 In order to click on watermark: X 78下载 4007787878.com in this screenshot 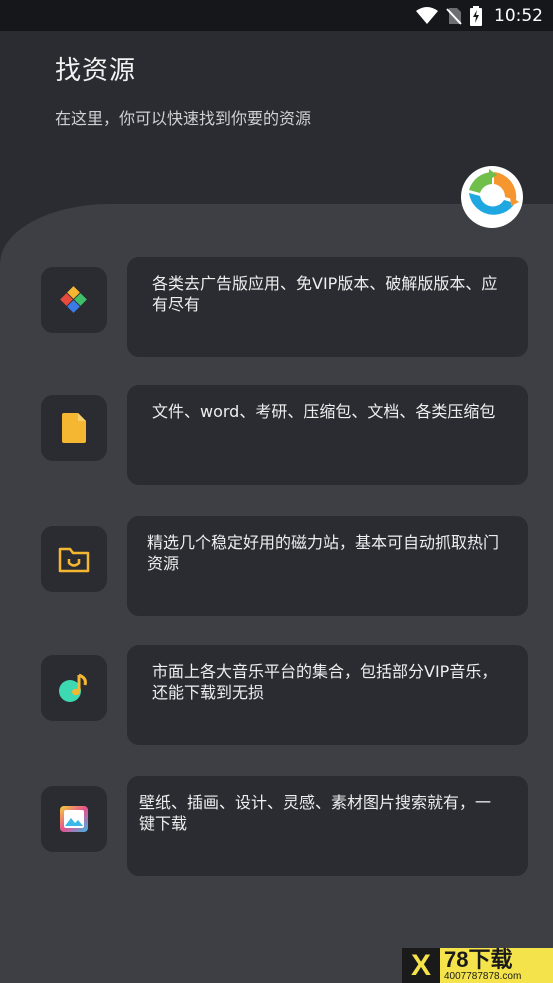, I will do `click(477, 965)`.